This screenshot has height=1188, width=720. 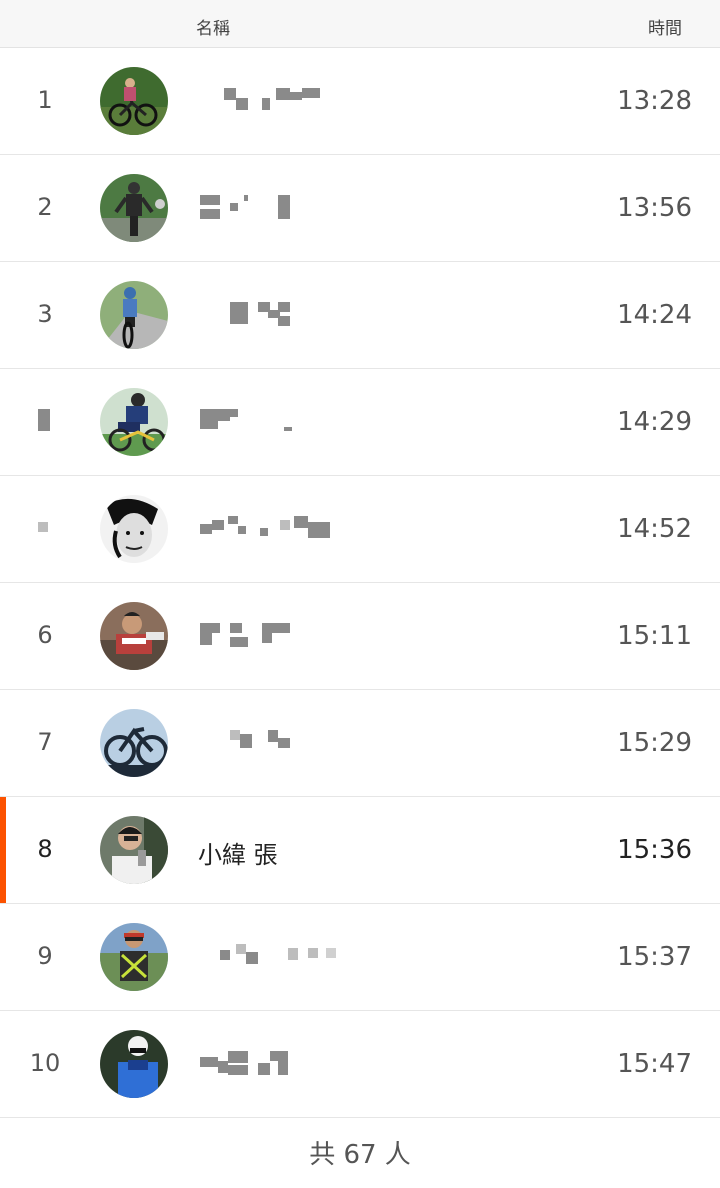 What do you see at coordinates (360, 529) in the screenshot?
I see `leaderboard-row: 14:52` at bounding box center [360, 529].